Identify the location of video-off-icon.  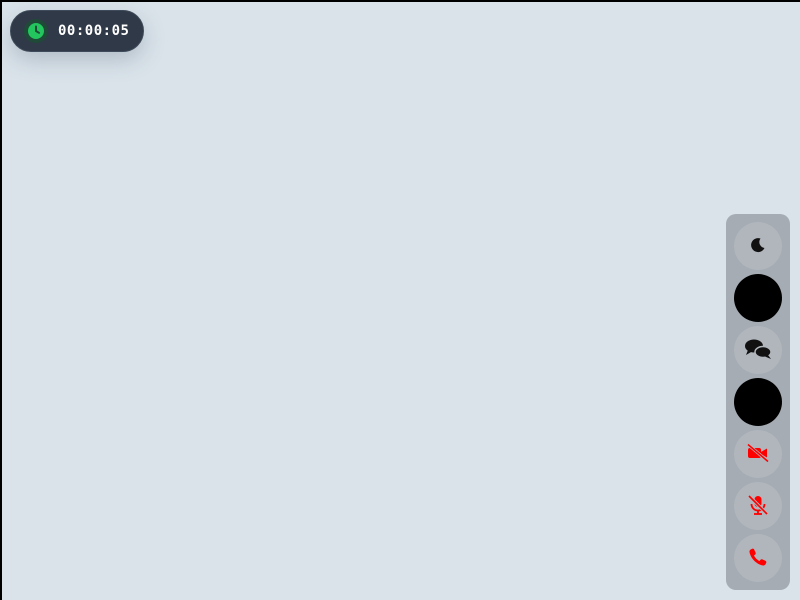
(758, 454).